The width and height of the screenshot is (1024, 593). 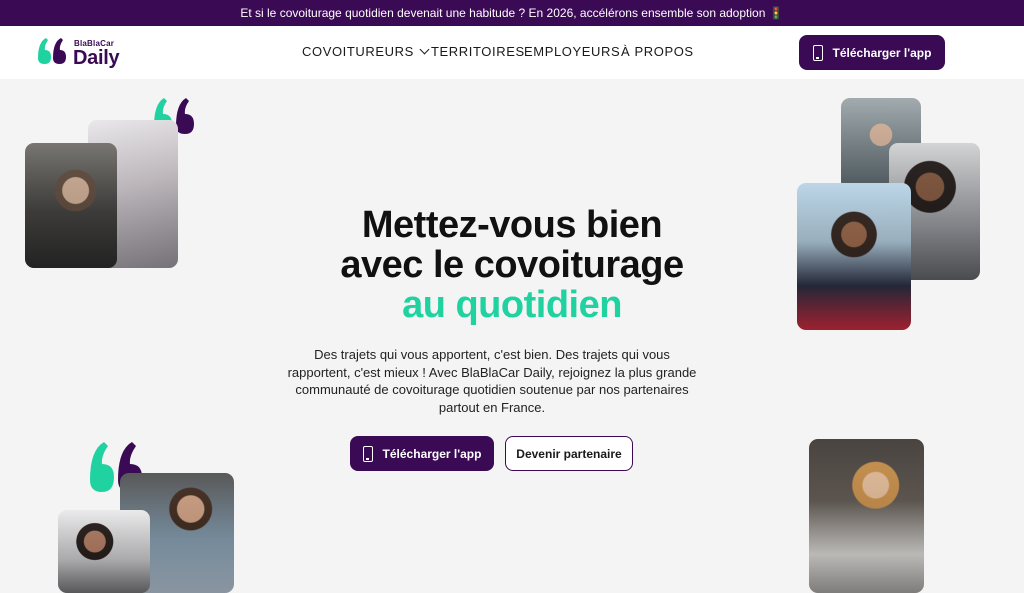 I want to click on logo-text-big: Daily, so click(x=96, y=58).